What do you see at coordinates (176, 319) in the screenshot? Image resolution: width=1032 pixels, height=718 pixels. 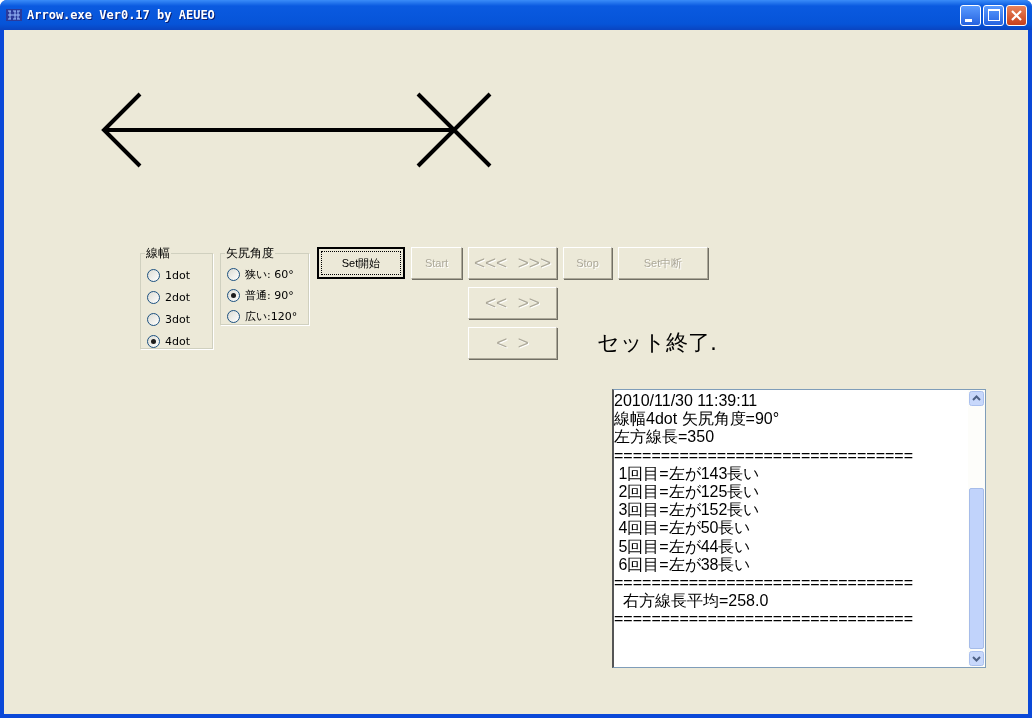 I see `radio-option: 3dot` at bounding box center [176, 319].